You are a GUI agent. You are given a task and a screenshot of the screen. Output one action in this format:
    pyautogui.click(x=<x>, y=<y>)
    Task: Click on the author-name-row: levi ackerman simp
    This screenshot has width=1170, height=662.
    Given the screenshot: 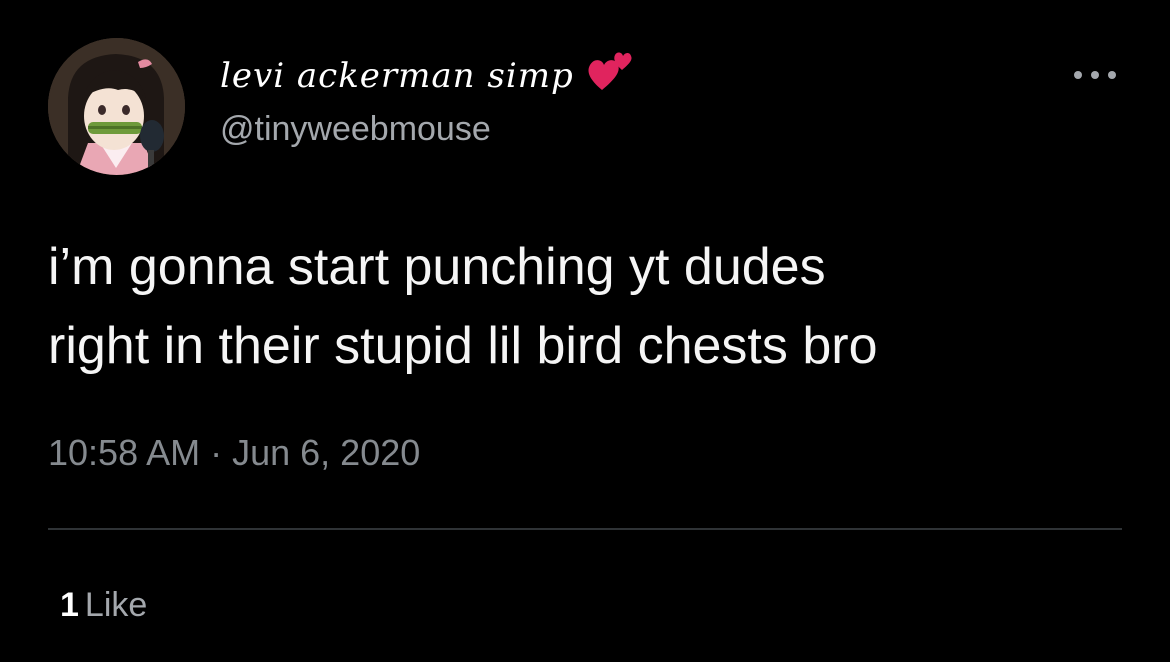 What is the action you would take?
    pyautogui.click(x=429, y=76)
    